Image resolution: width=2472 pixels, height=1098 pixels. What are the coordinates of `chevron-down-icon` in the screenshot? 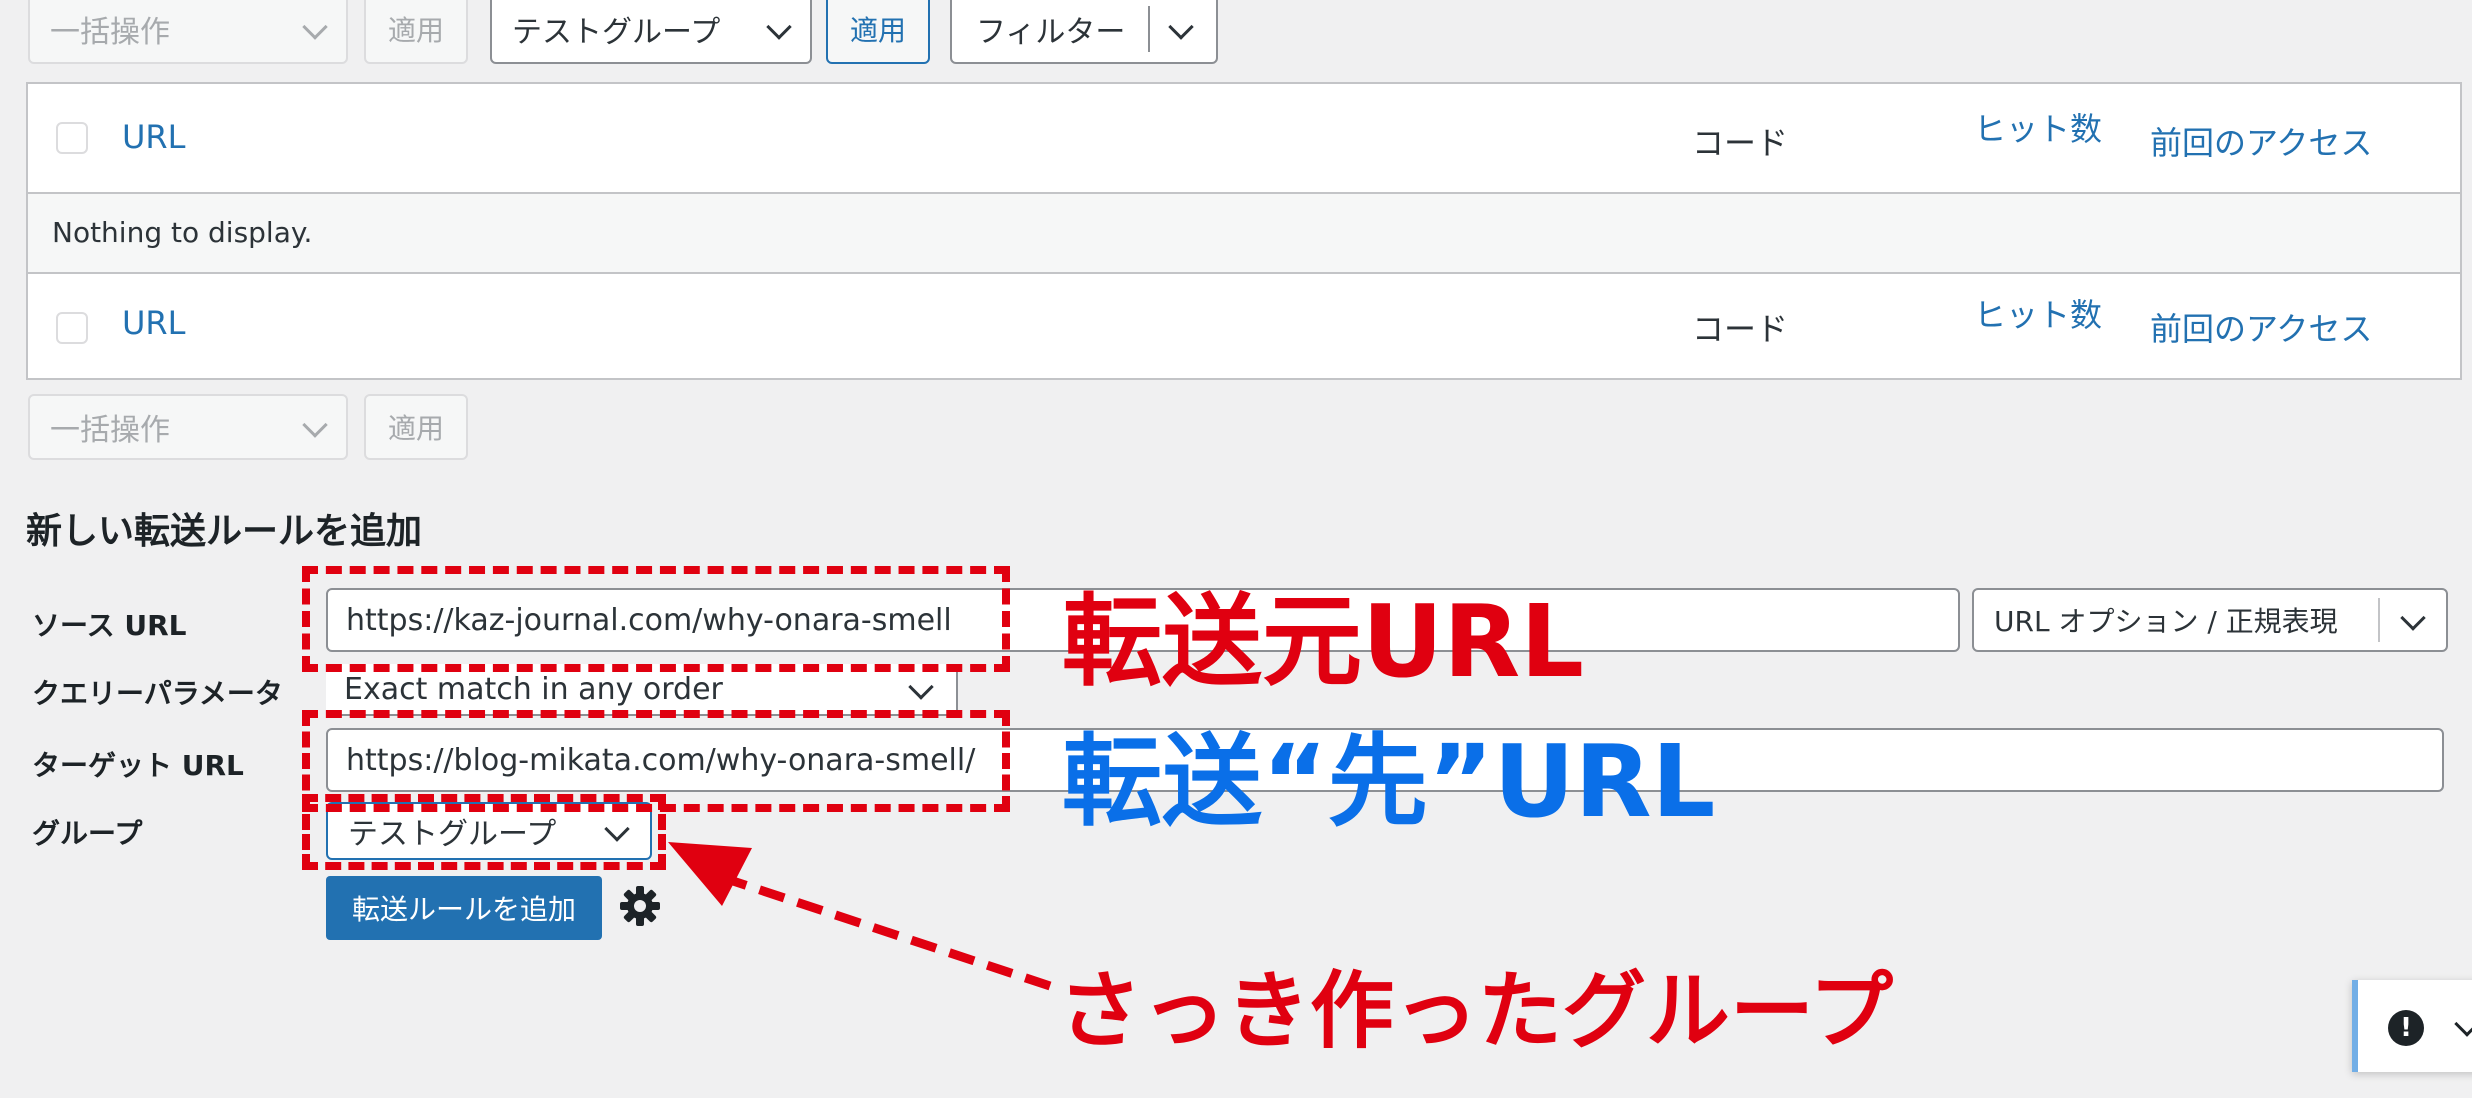 It's located at (2463, 1024).